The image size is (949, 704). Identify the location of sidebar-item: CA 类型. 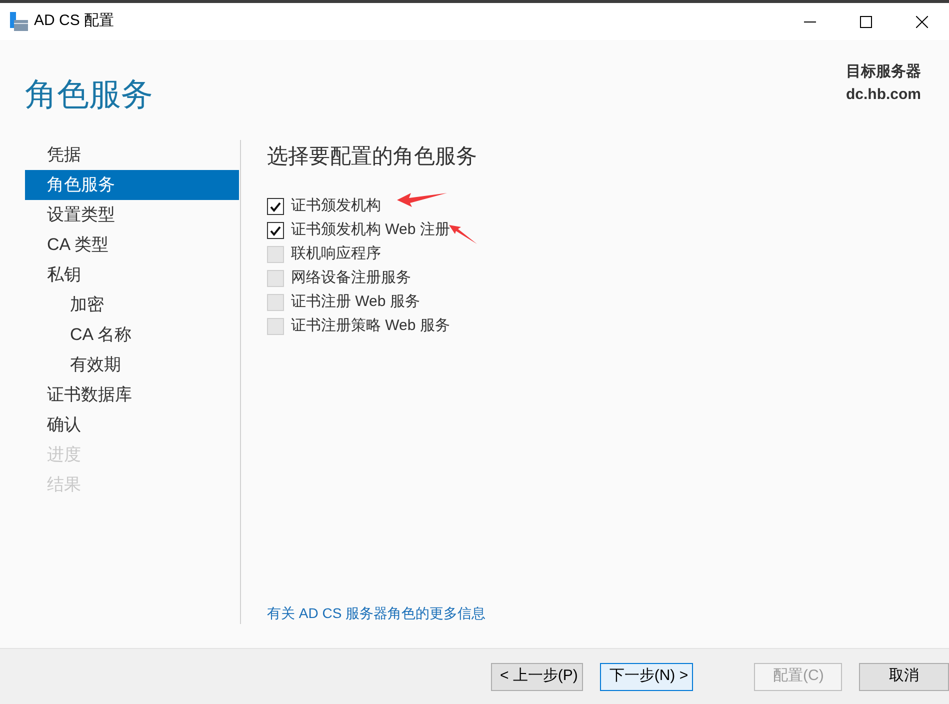
(132, 245).